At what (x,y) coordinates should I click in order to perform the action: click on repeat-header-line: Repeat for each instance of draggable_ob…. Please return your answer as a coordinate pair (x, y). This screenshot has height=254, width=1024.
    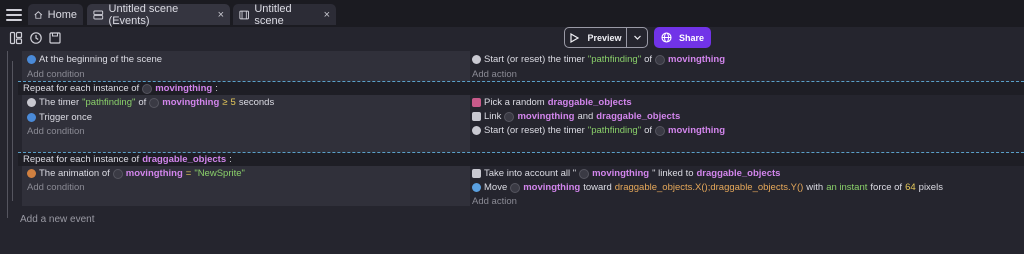
    Looking at the image, I should click on (127, 159).